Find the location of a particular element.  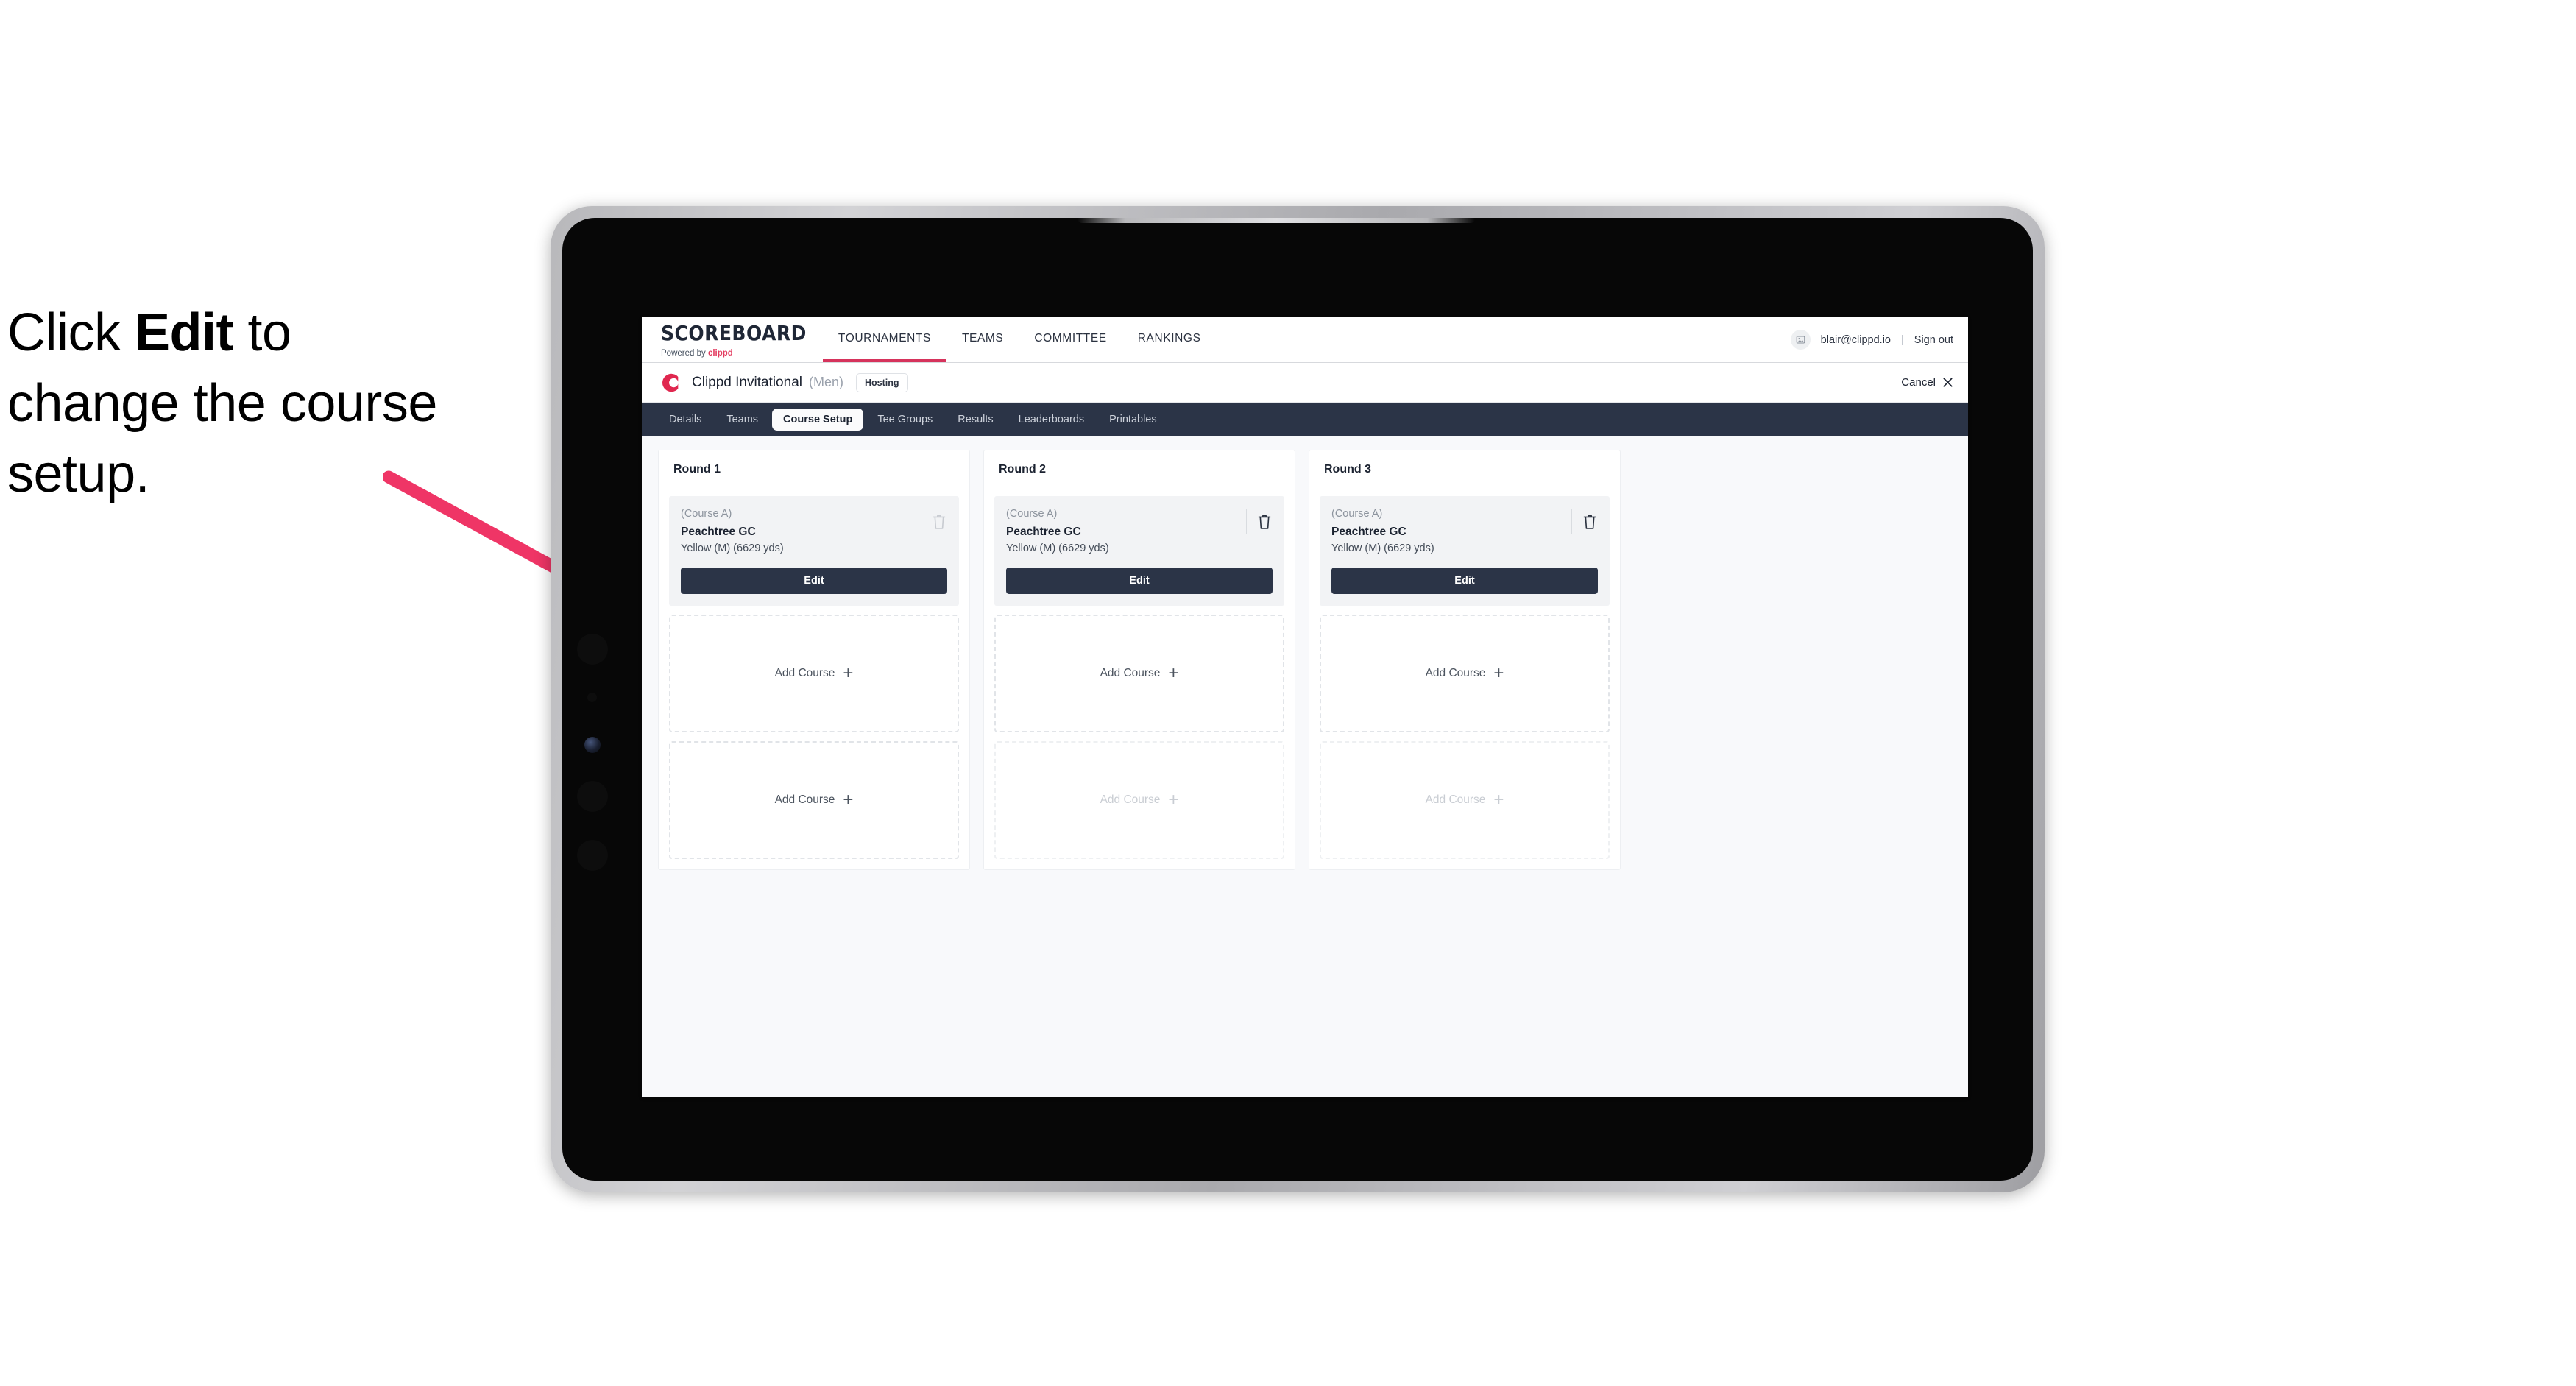

brand-sub-prefix: Powered by is located at coordinates (684, 353).